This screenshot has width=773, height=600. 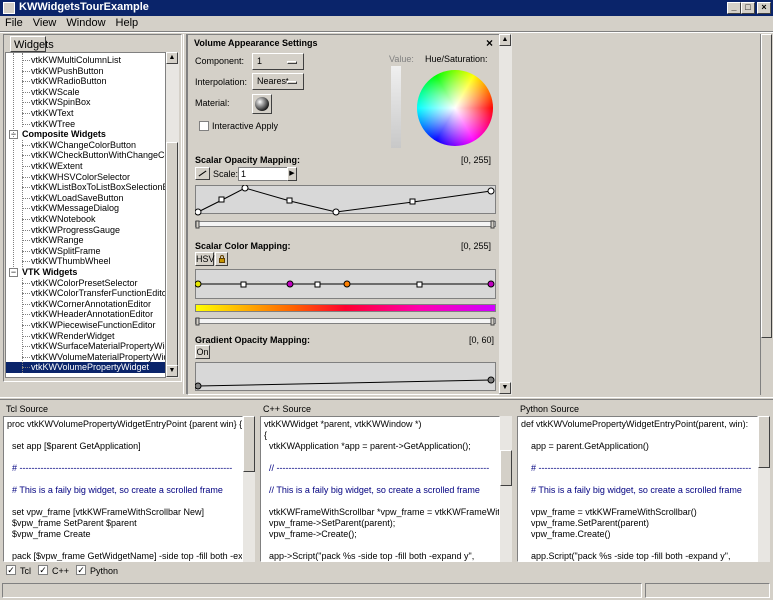 I want to click on python-check-label: Python, so click(x=104, y=571).